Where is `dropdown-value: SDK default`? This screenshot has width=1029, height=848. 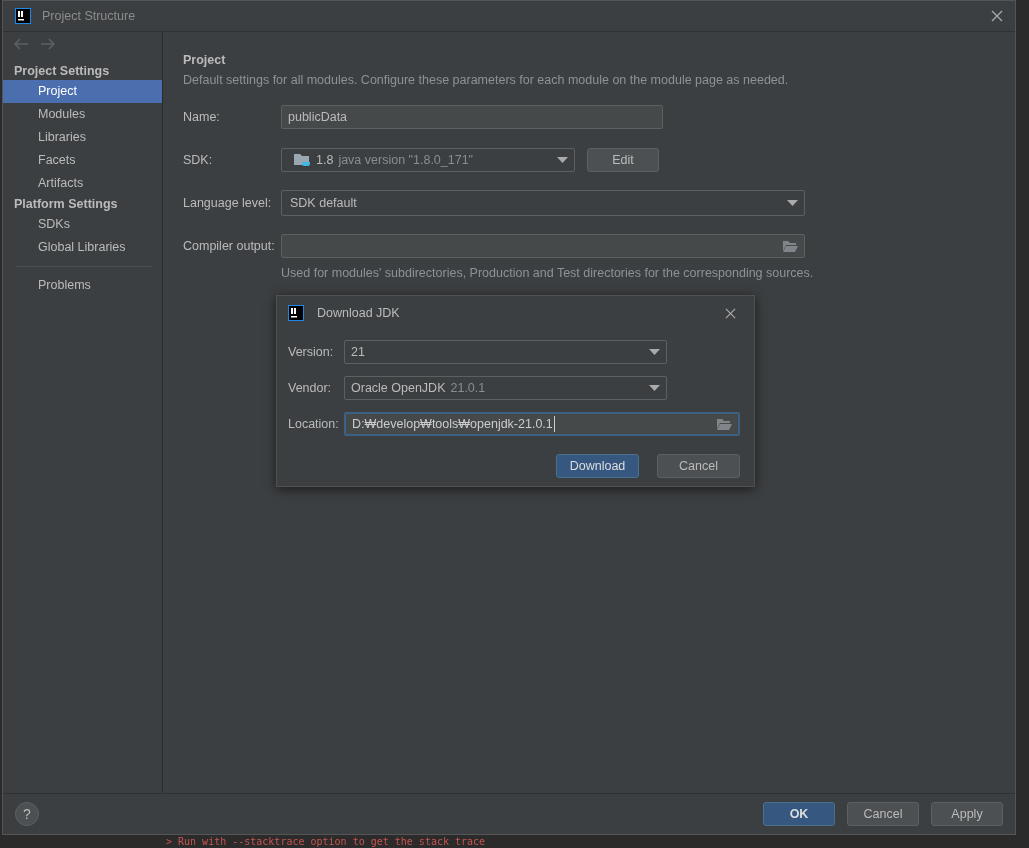
dropdown-value: SDK default is located at coordinates (323, 203).